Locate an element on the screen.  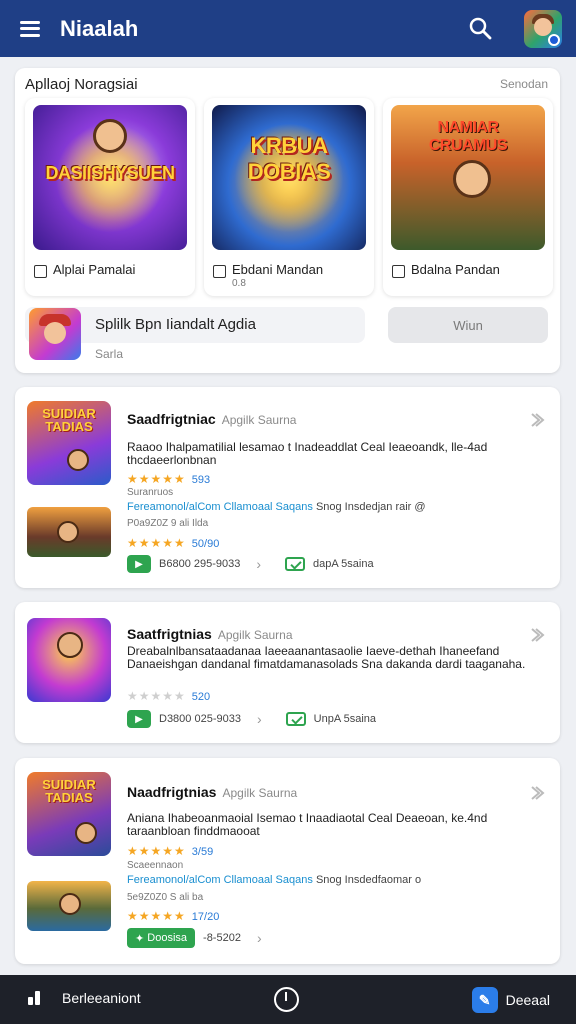
app-artwork: DASIISHYSUEN is located at coordinates (110, 177).